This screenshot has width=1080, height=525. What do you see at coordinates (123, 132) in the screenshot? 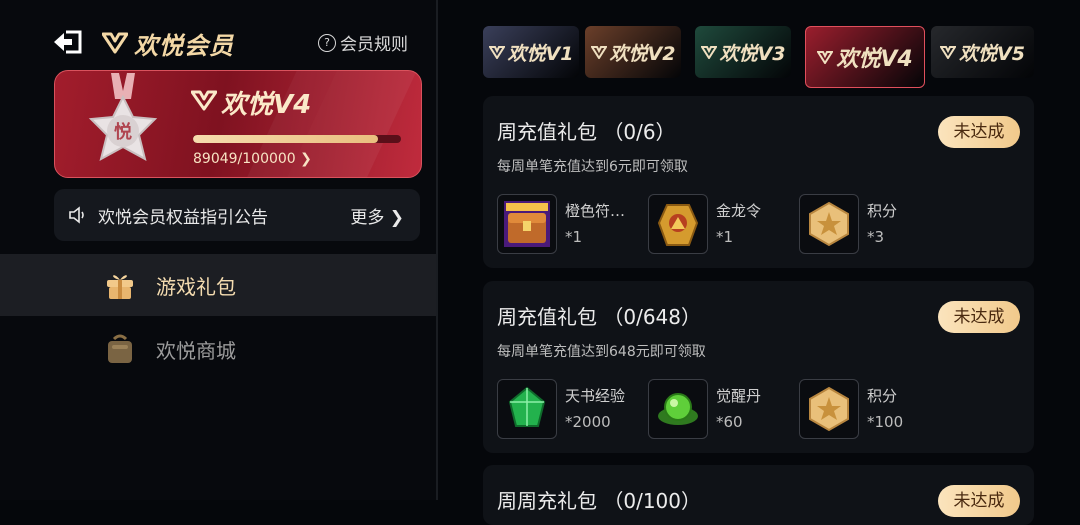
I see `svg-text: 悦` at bounding box center [123, 132].